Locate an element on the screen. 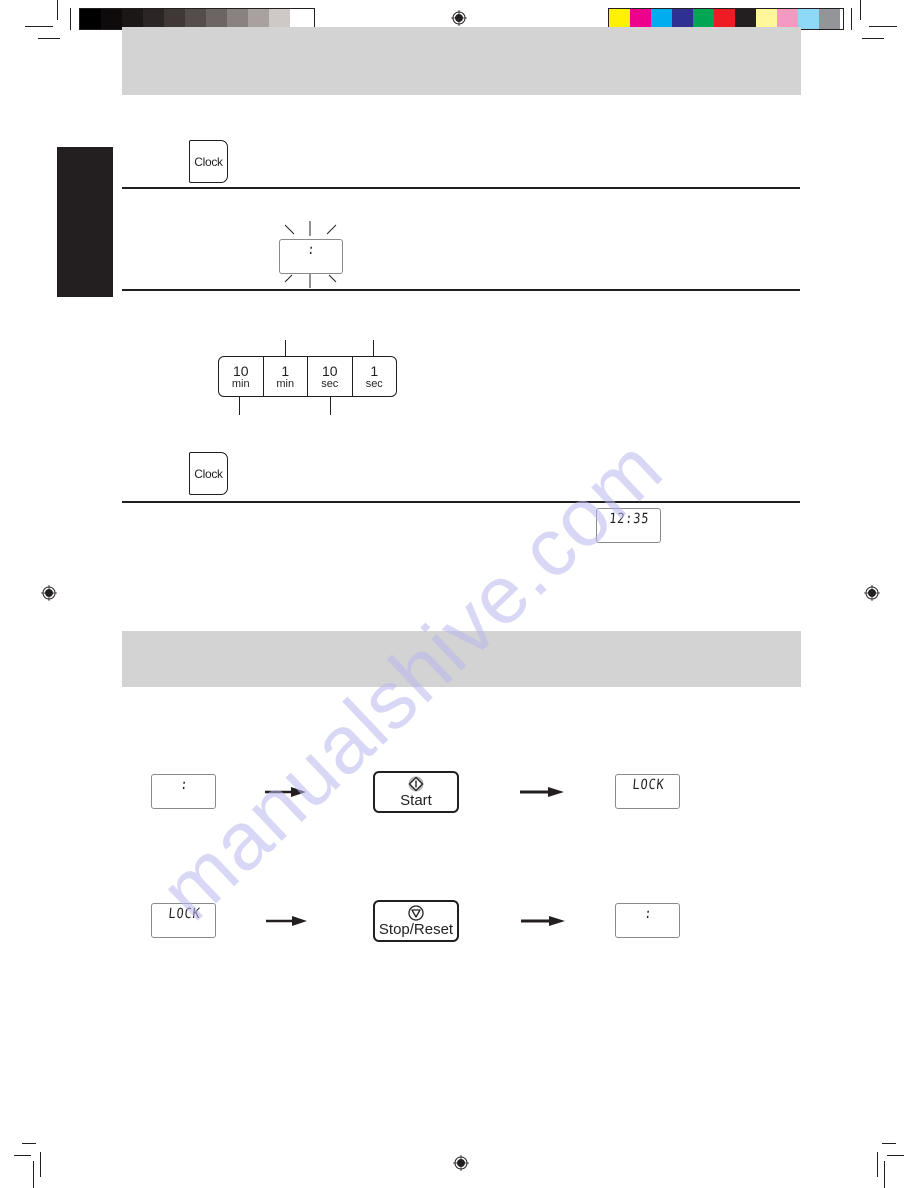  display-before-unlock: LOCK is located at coordinates (183, 920).